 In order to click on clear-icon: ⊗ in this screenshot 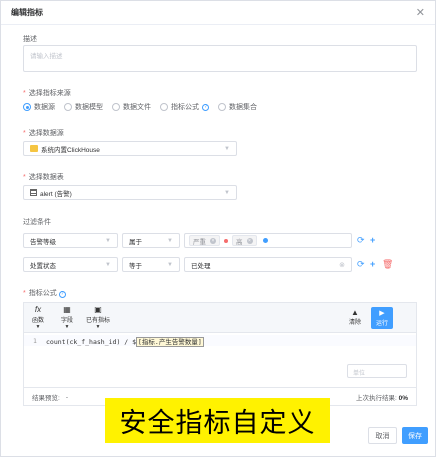, I will do `click(342, 265)`.